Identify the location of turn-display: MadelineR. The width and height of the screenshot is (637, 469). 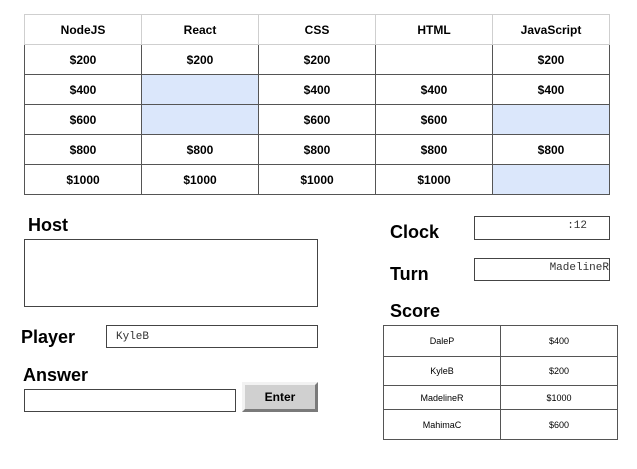
(542, 269).